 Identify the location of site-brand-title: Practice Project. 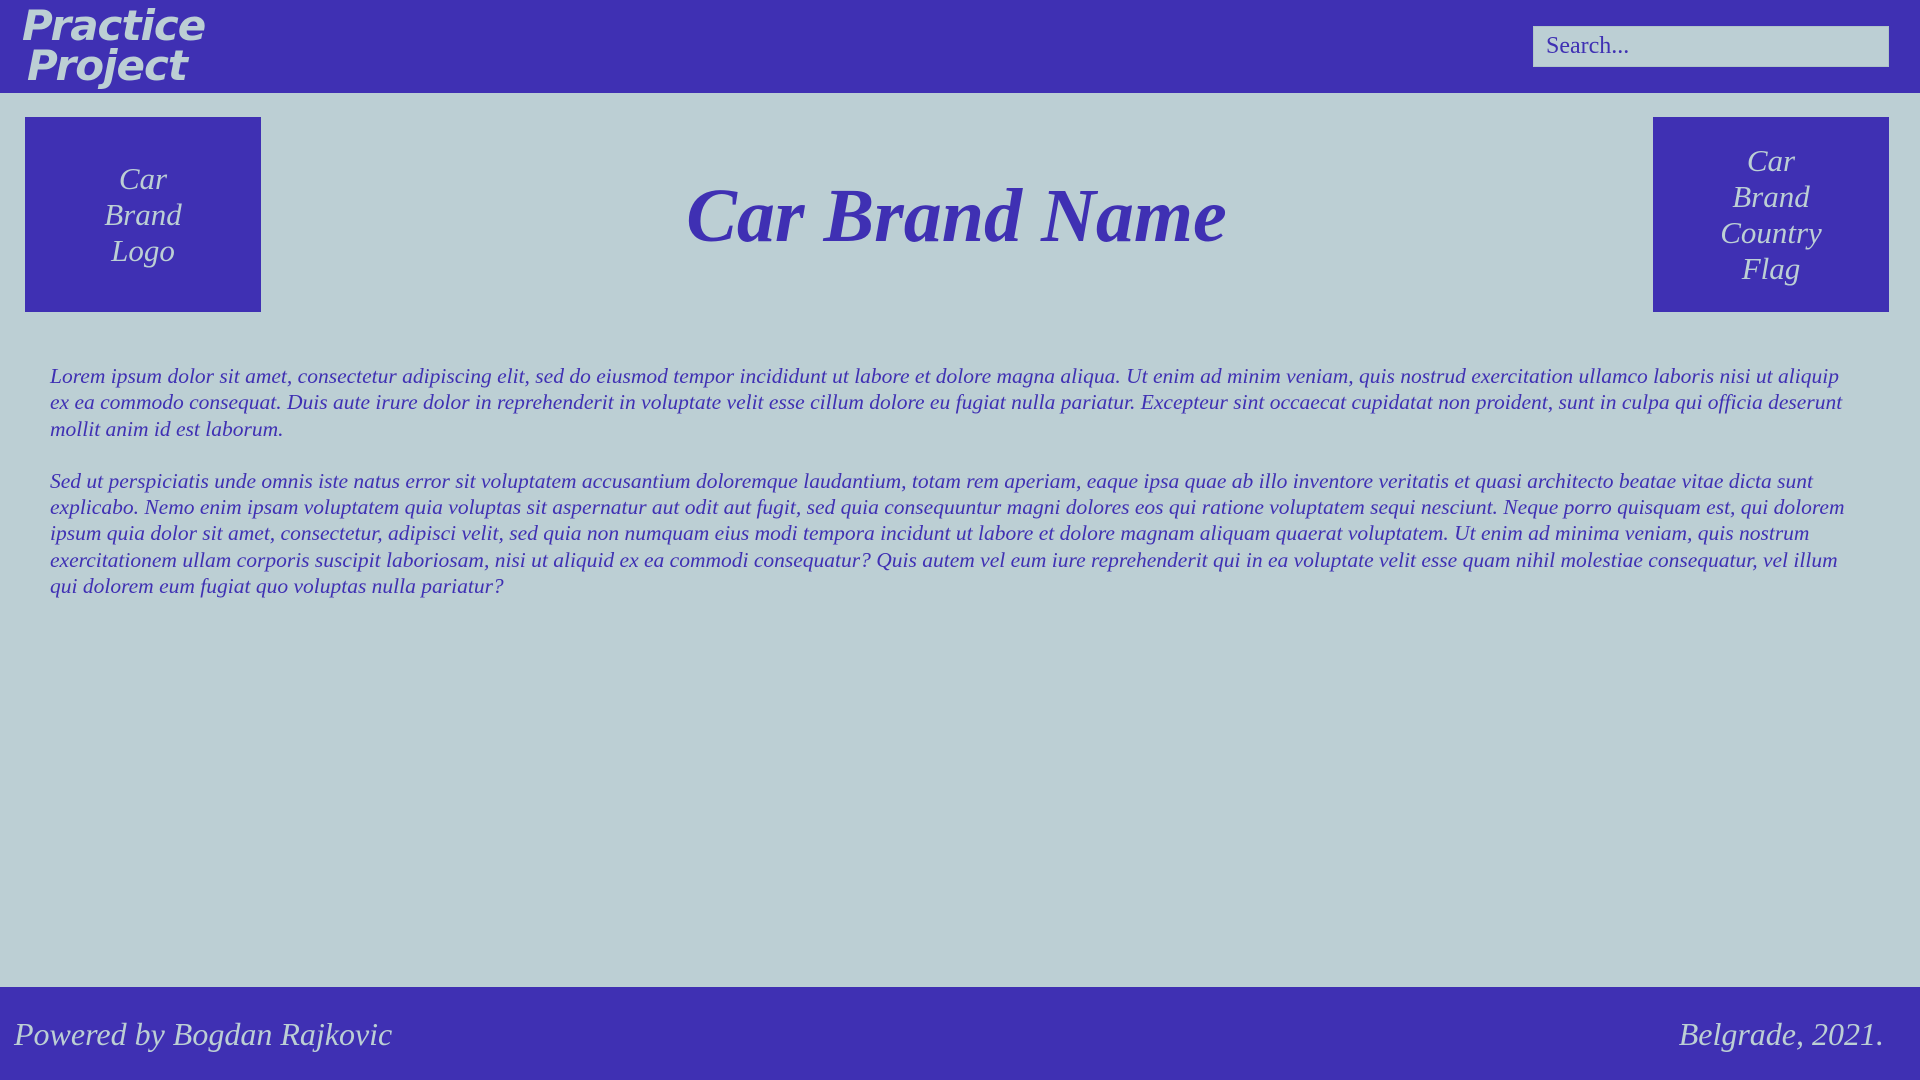
(114, 46).